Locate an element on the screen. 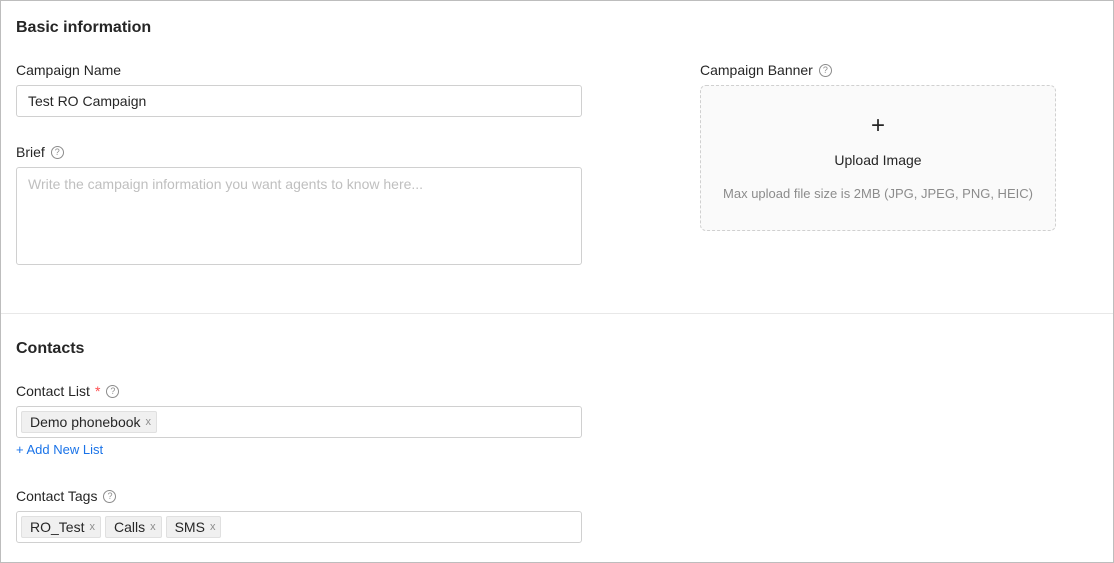 This screenshot has width=1114, height=563. brief-label: Brief ? is located at coordinates (40, 152).